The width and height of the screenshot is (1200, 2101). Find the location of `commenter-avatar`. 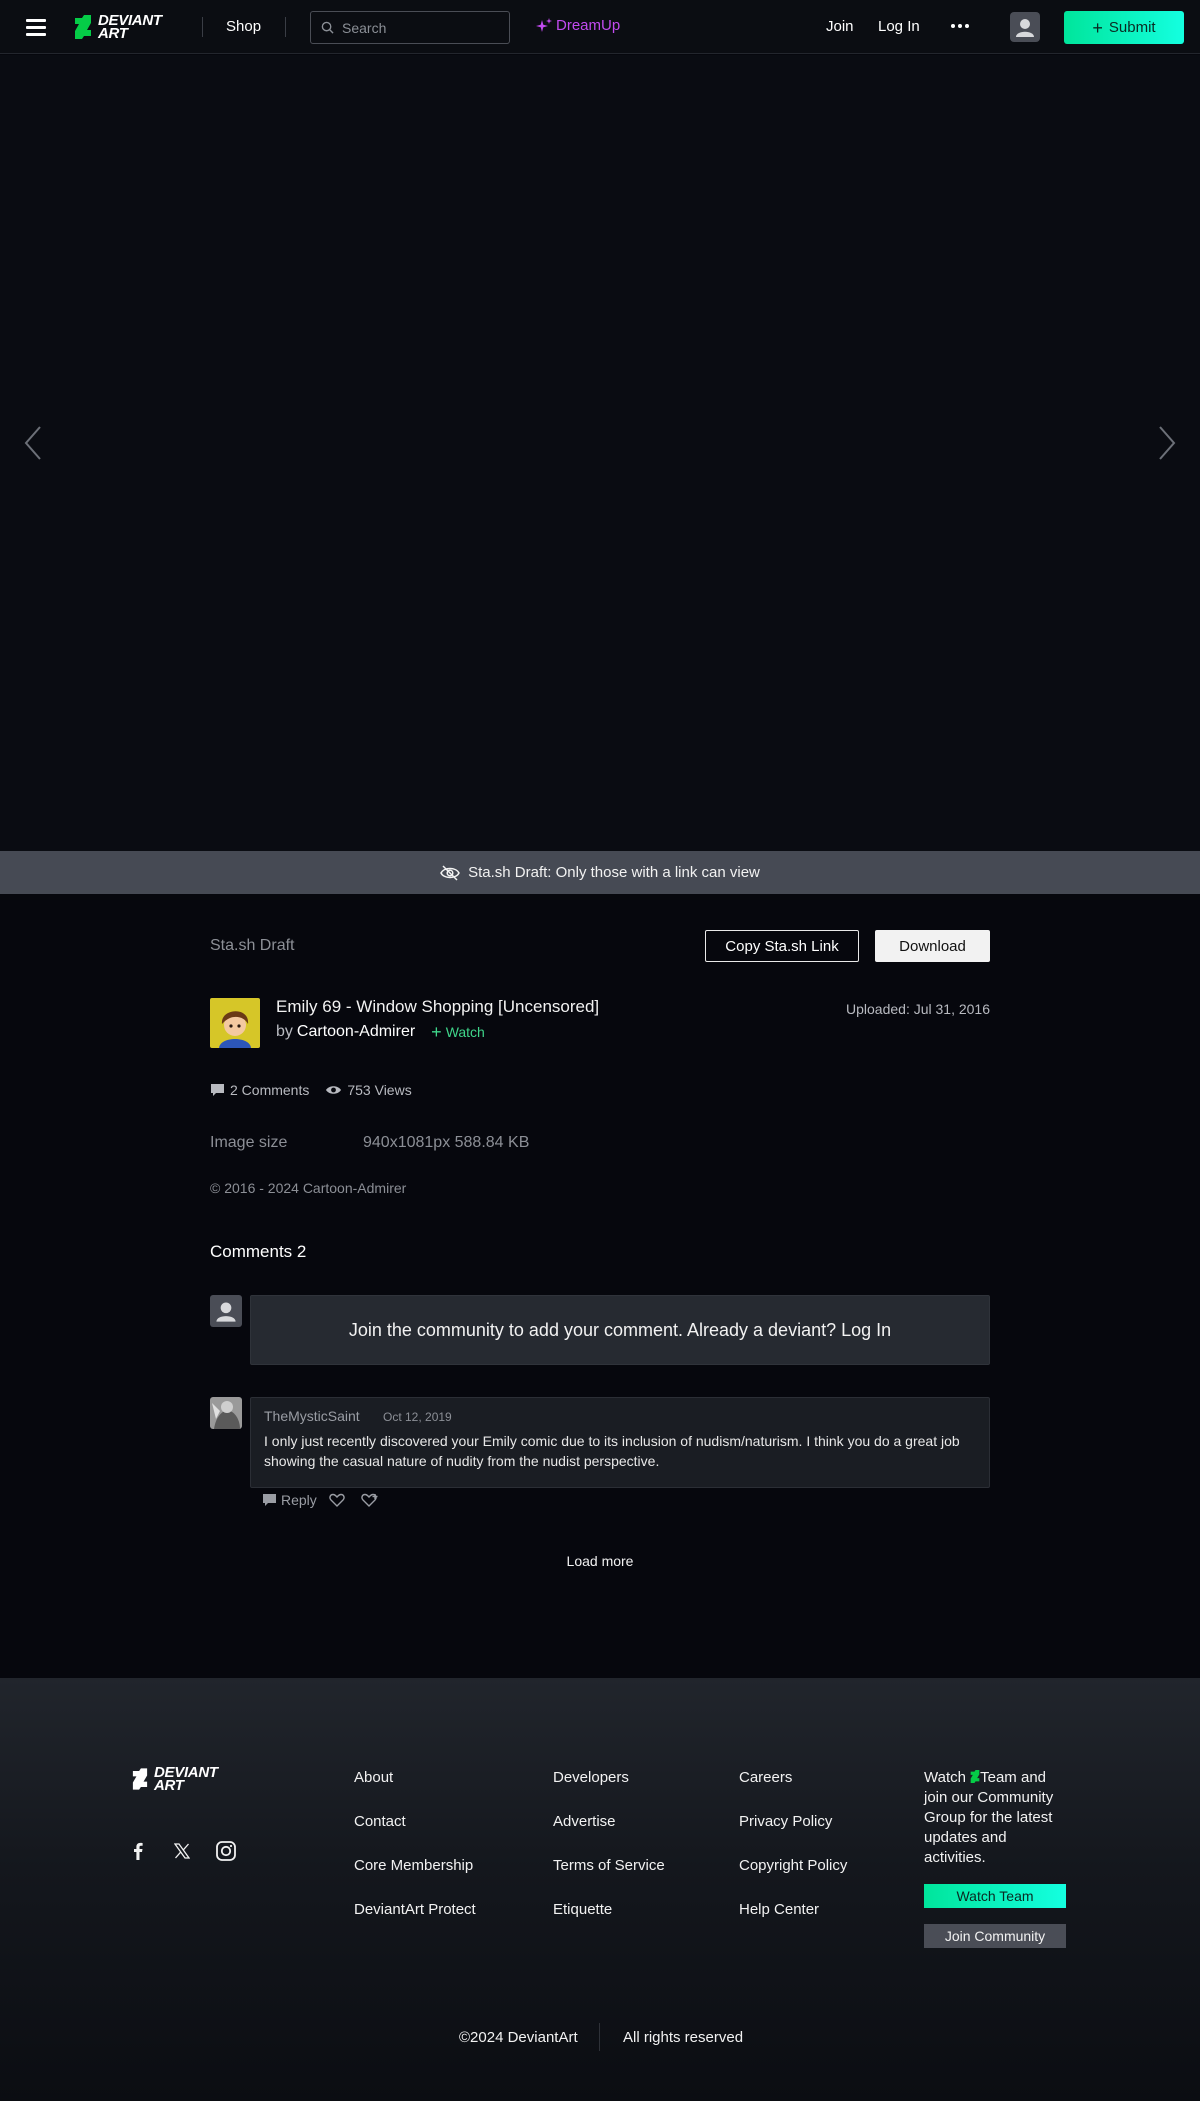

commenter-avatar is located at coordinates (226, 1413).